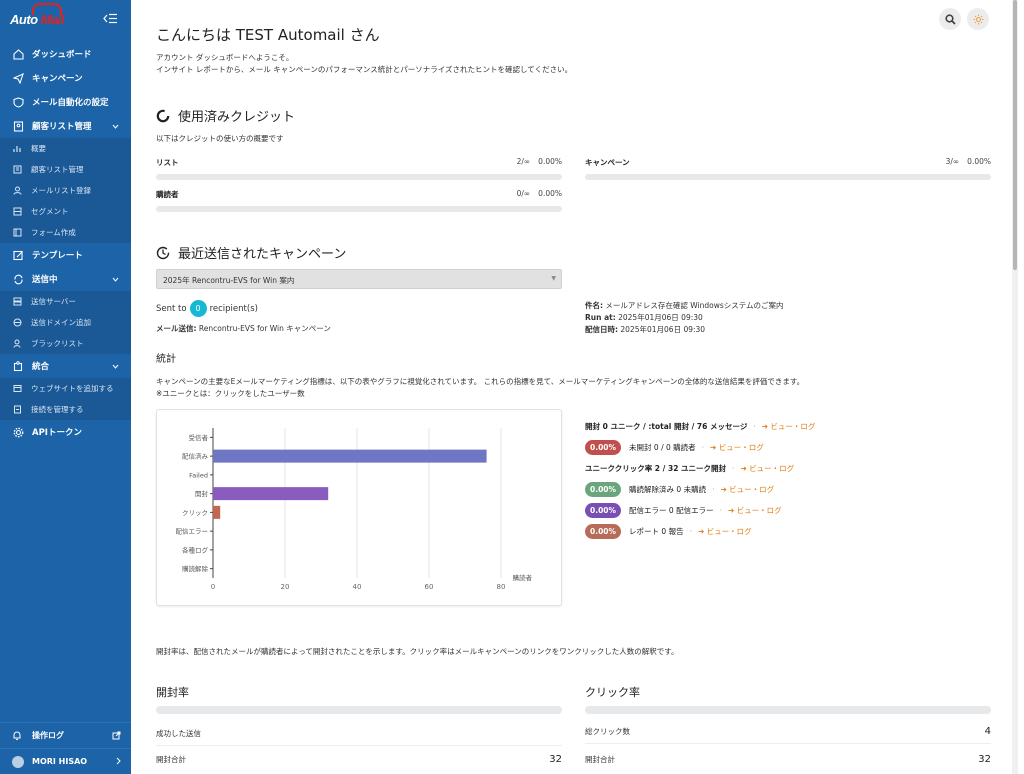 The height and width of the screenshot is (774, 1024). What do you see at coordinates (950, 19) in the screenshot?
I see `search-button` at bounding box center [950, 19].